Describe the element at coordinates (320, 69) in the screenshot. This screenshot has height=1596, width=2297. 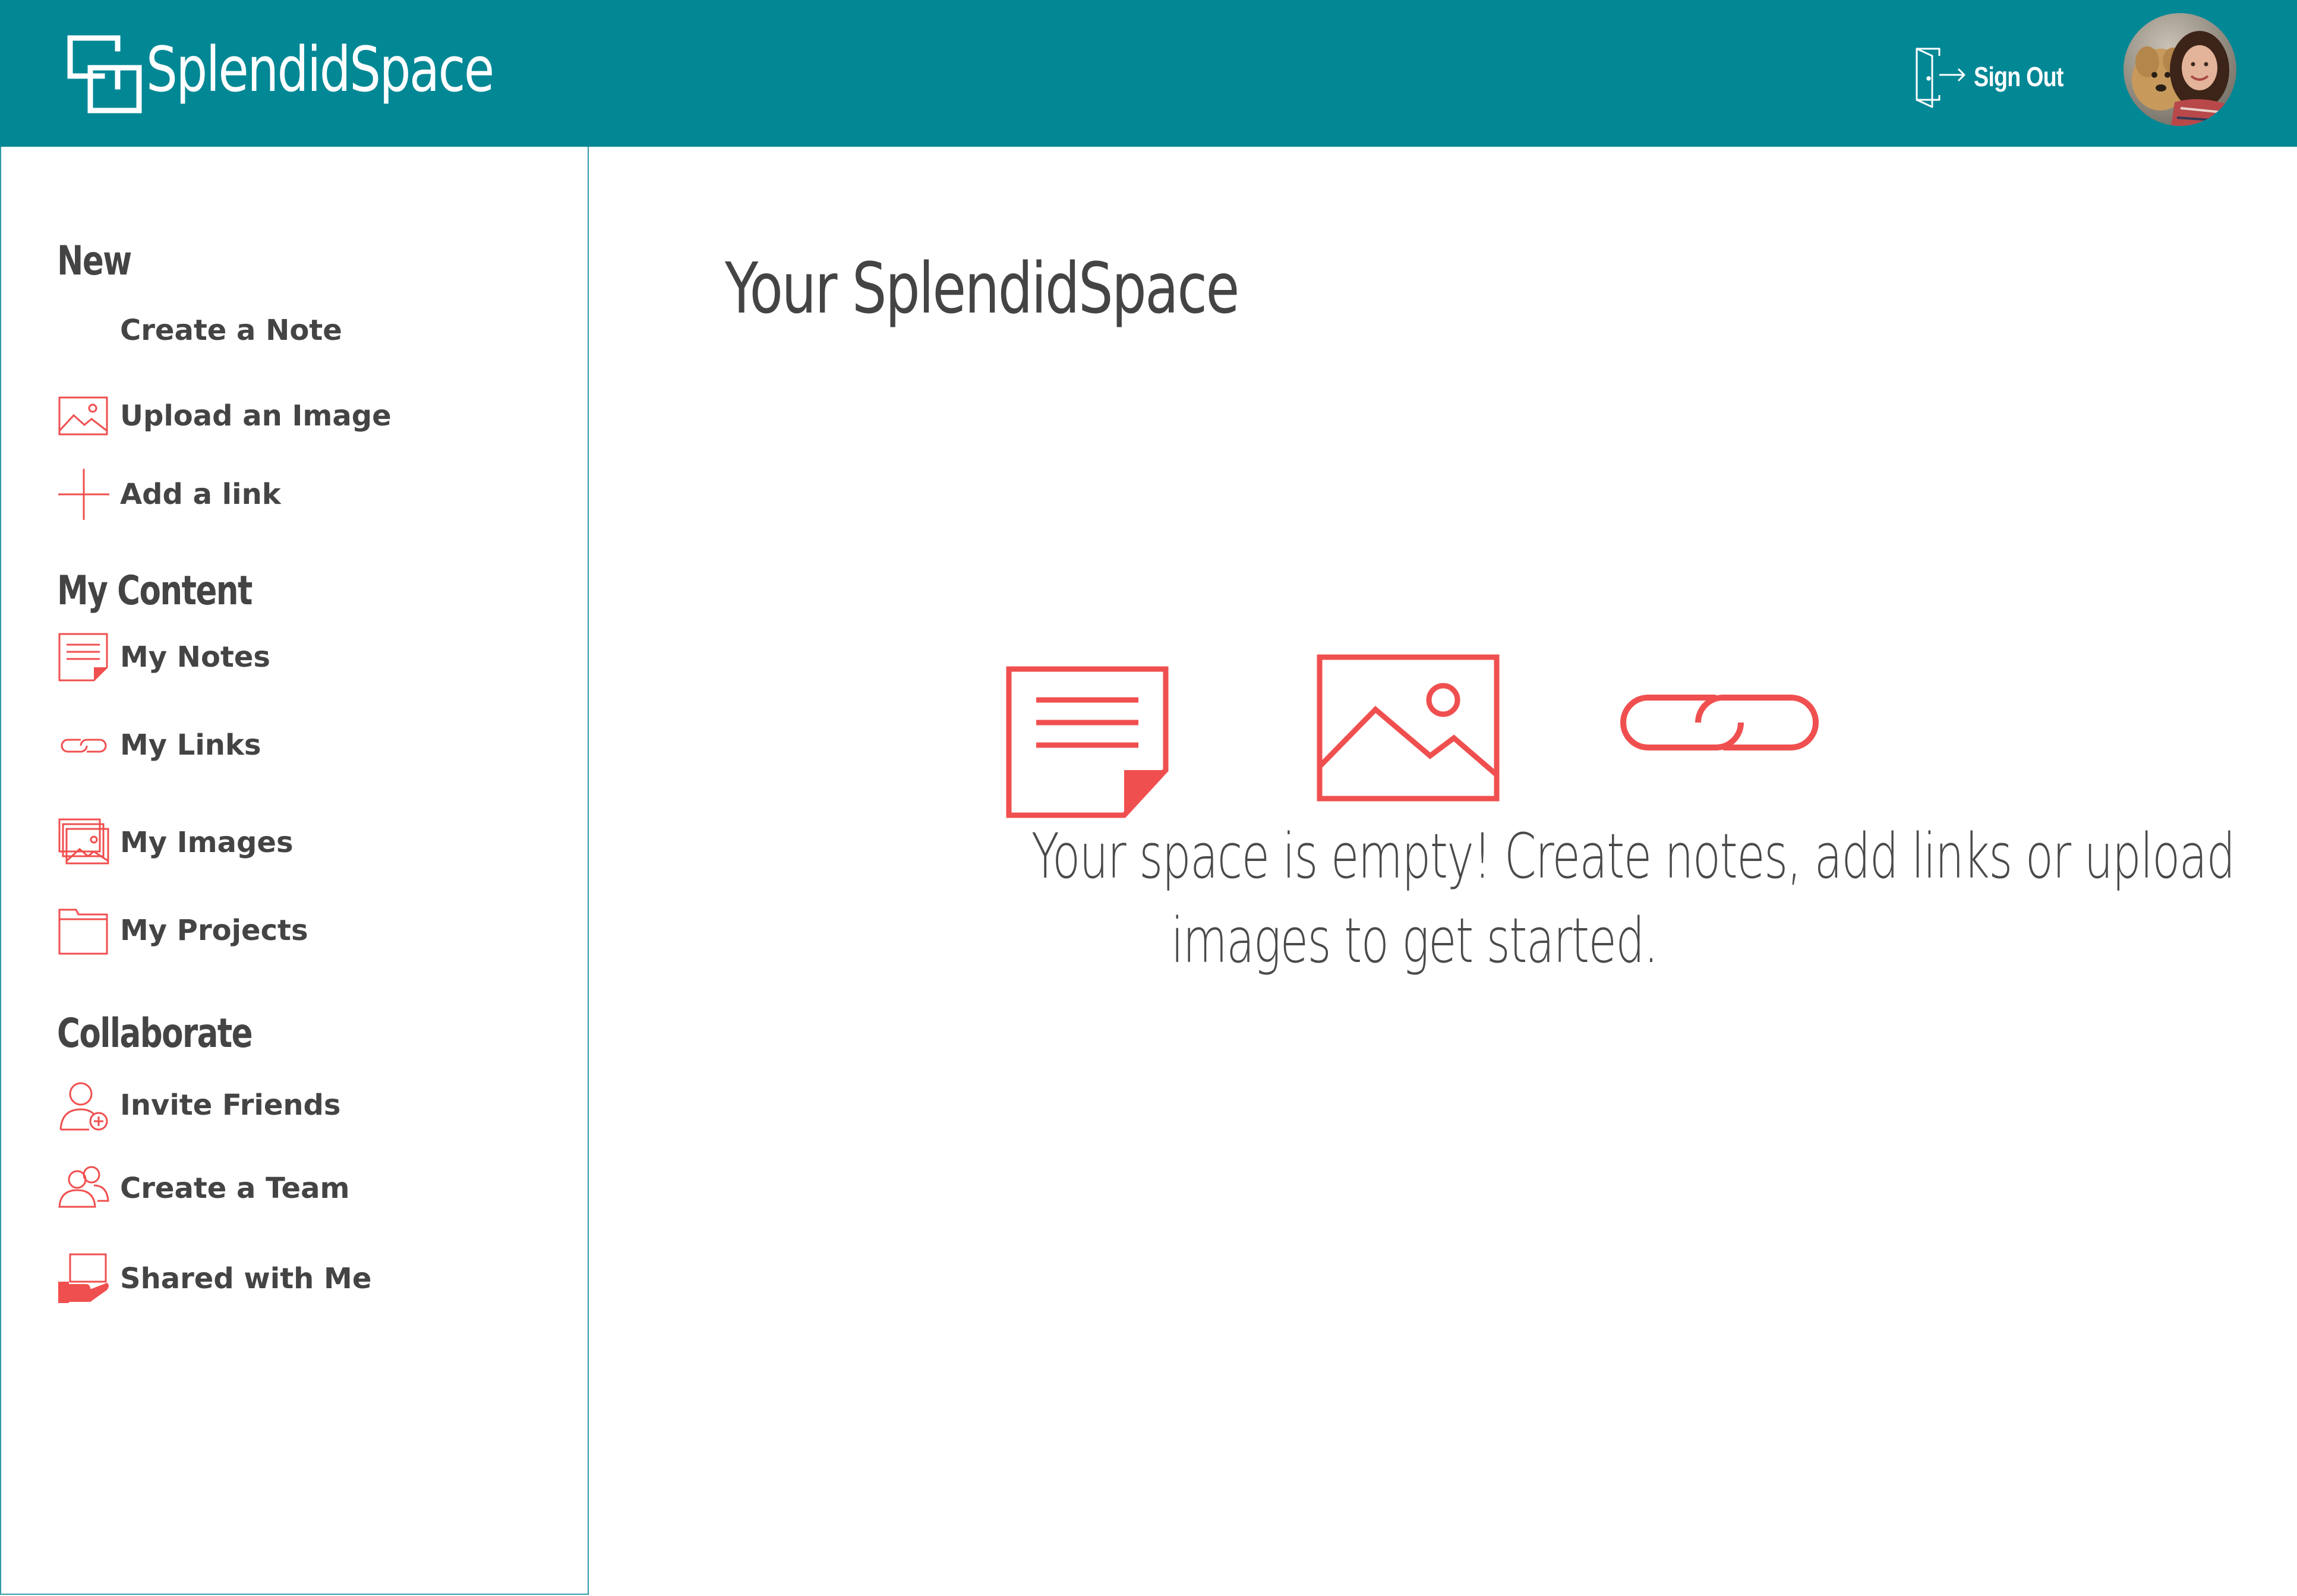
I see `brand-name: SplendidSpace` at that location.